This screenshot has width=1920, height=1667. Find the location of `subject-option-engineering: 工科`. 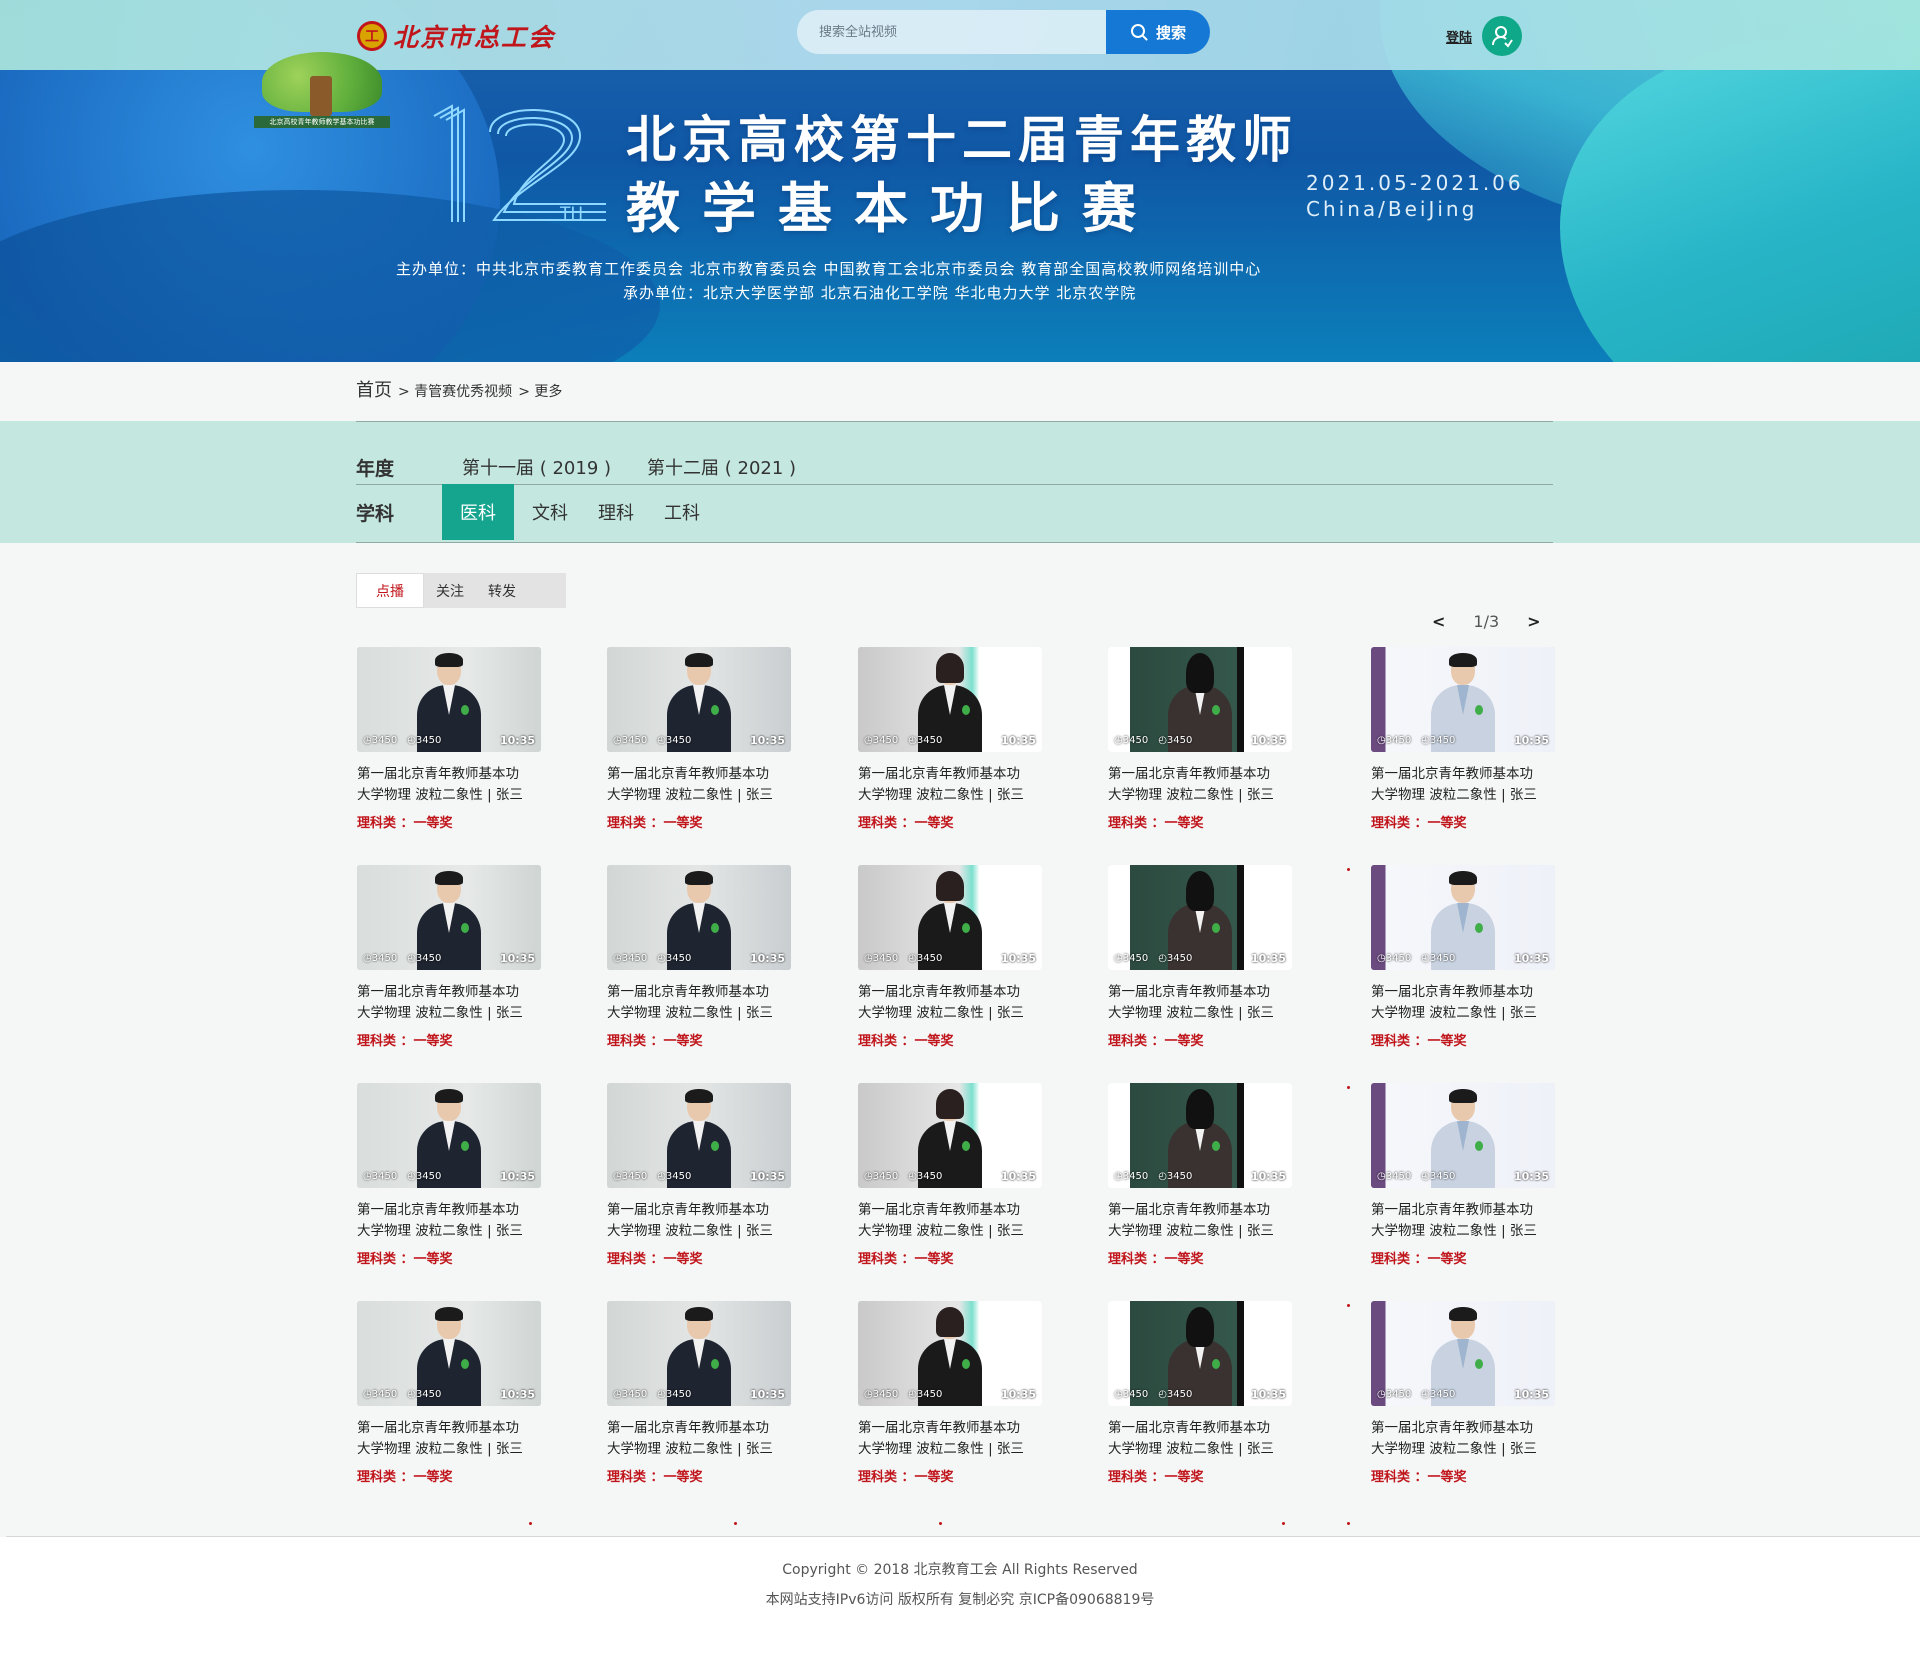

subject-option-engineering: 工科 is located at coordinates (685, 512).